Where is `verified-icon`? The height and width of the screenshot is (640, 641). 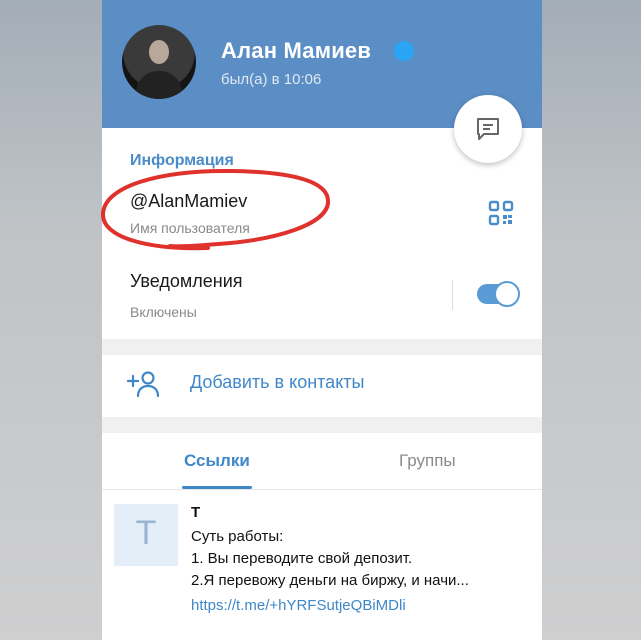
verified-icon is located at coordinates (404, 51).